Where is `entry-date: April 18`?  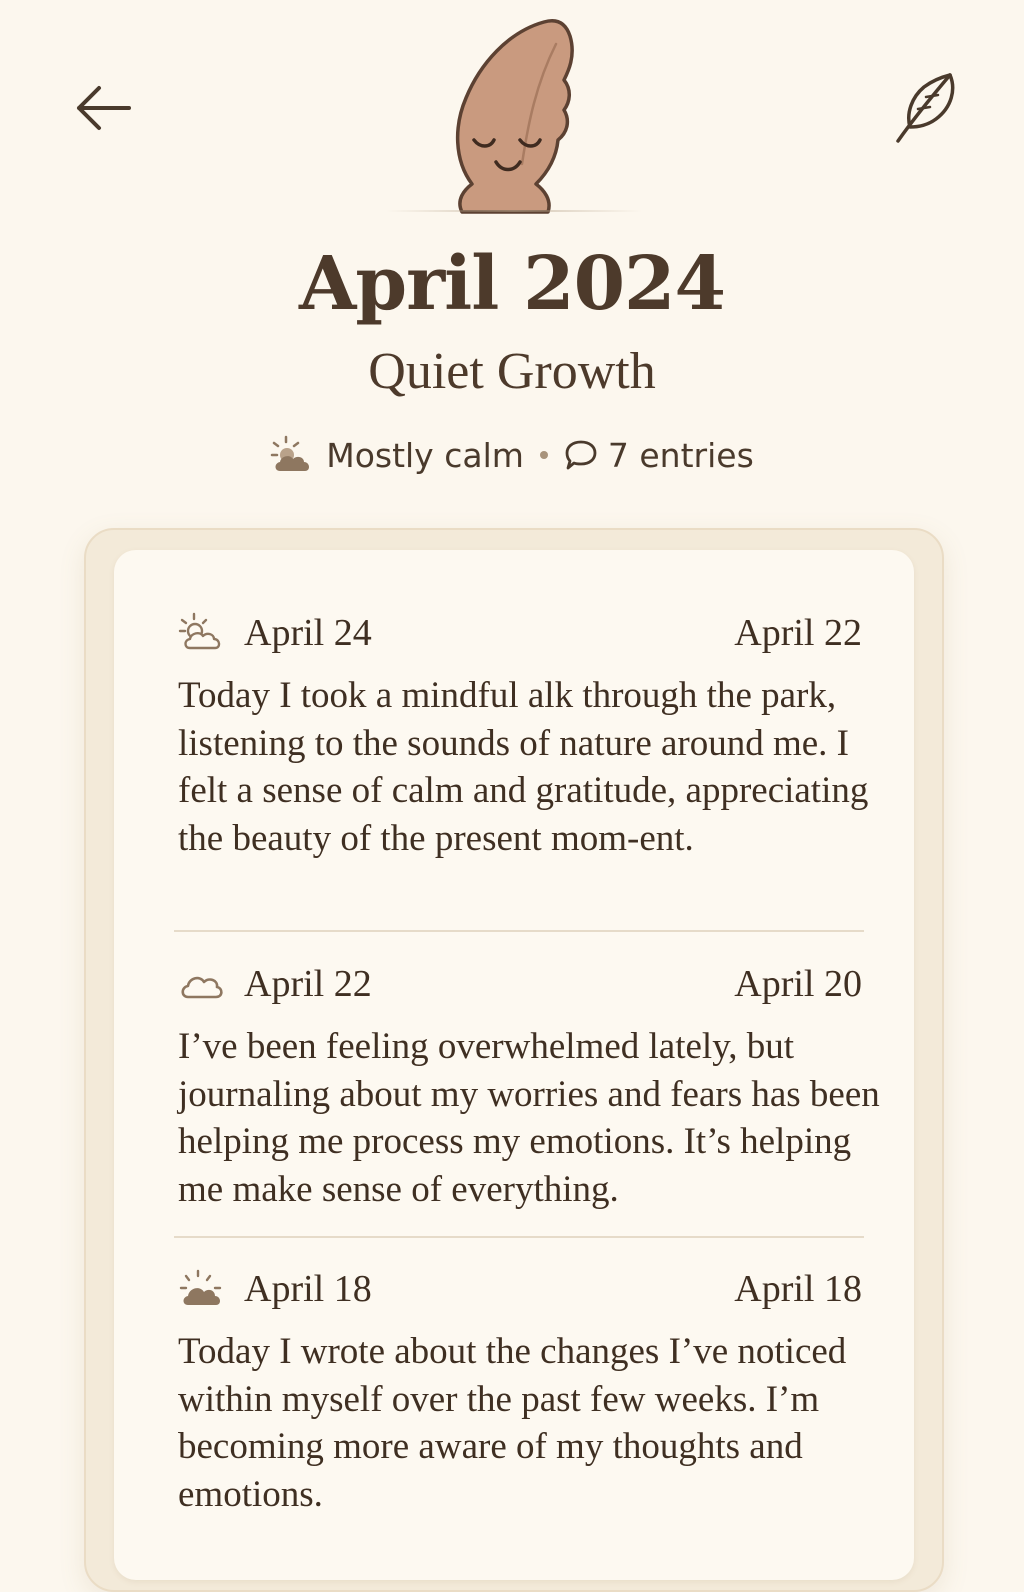 entry-date: April 18 is located at coordinates (308, 1289).